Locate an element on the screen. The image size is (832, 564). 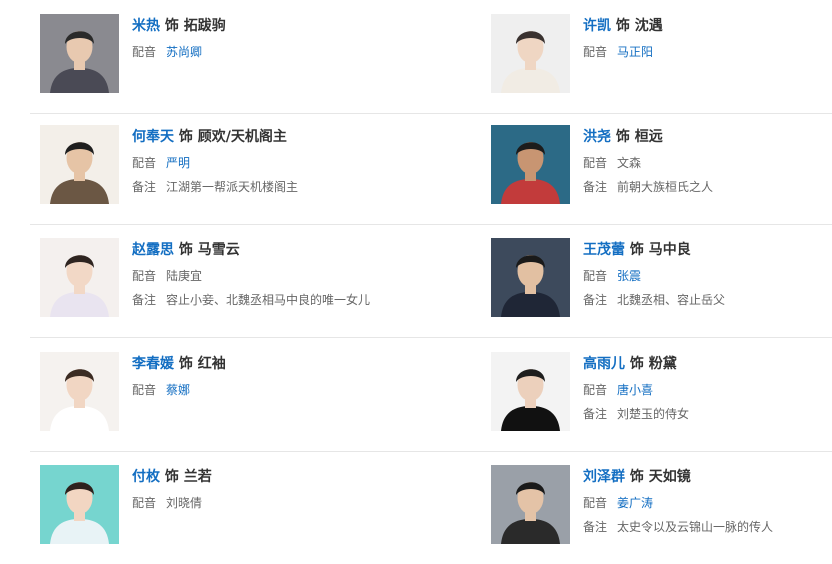
cast-item: 米热 饰 拓跋驹 配音 苏尚卿 is located at coordinates (260, 54).